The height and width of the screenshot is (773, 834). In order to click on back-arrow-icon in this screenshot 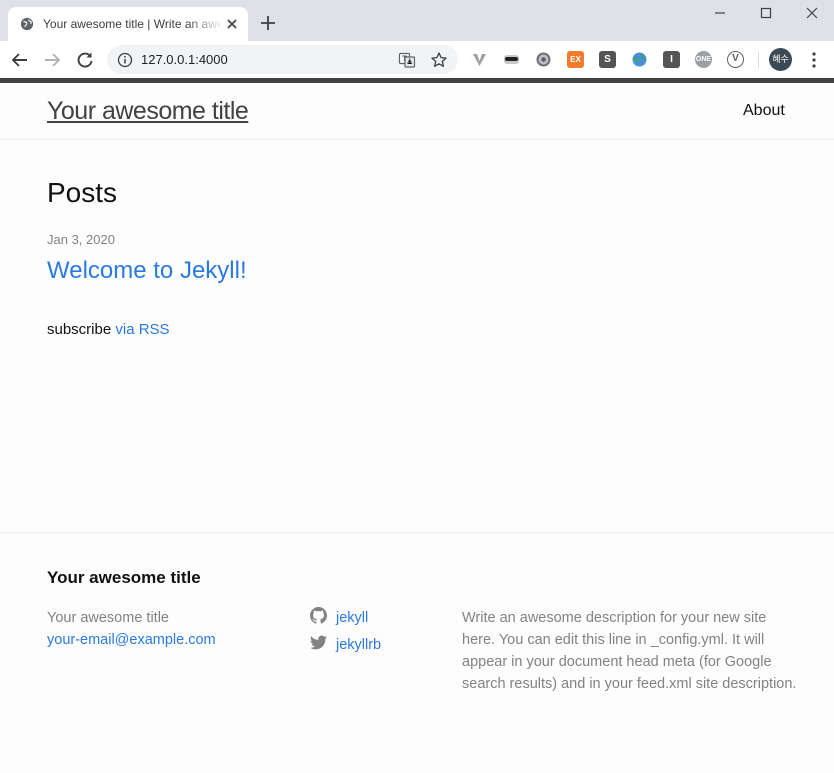, I will do `click(20, 60)`.